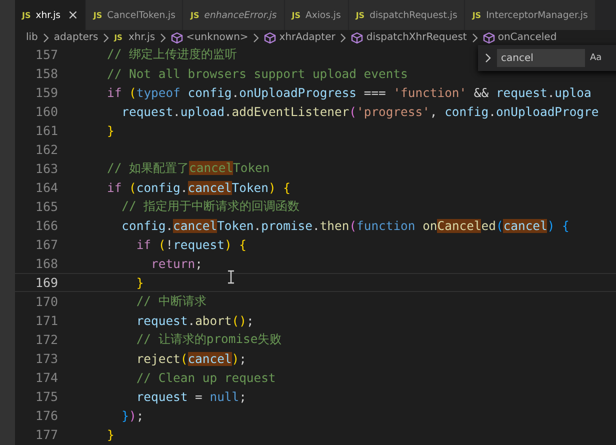 This screenshot has height=445, width=616. Describe the element at coordinates (596, 58) in the screenshot. I see `match-case-button: Aa` at that location.